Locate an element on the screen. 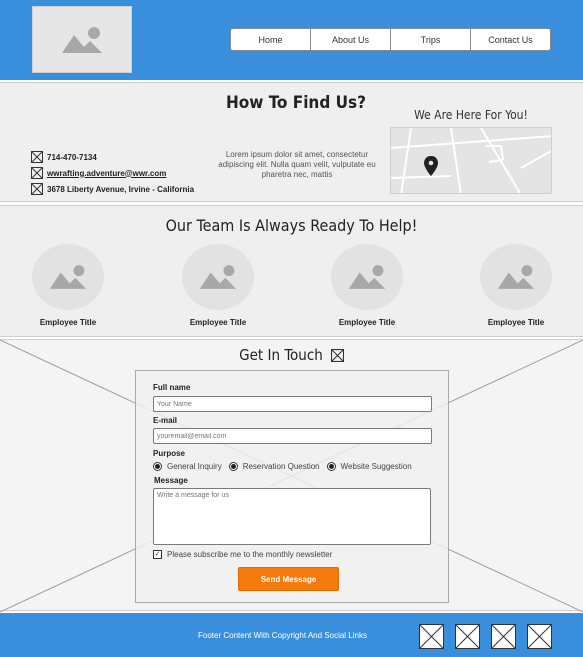  contact-title-text: Get In Touch is located at coordinates (281, 355).